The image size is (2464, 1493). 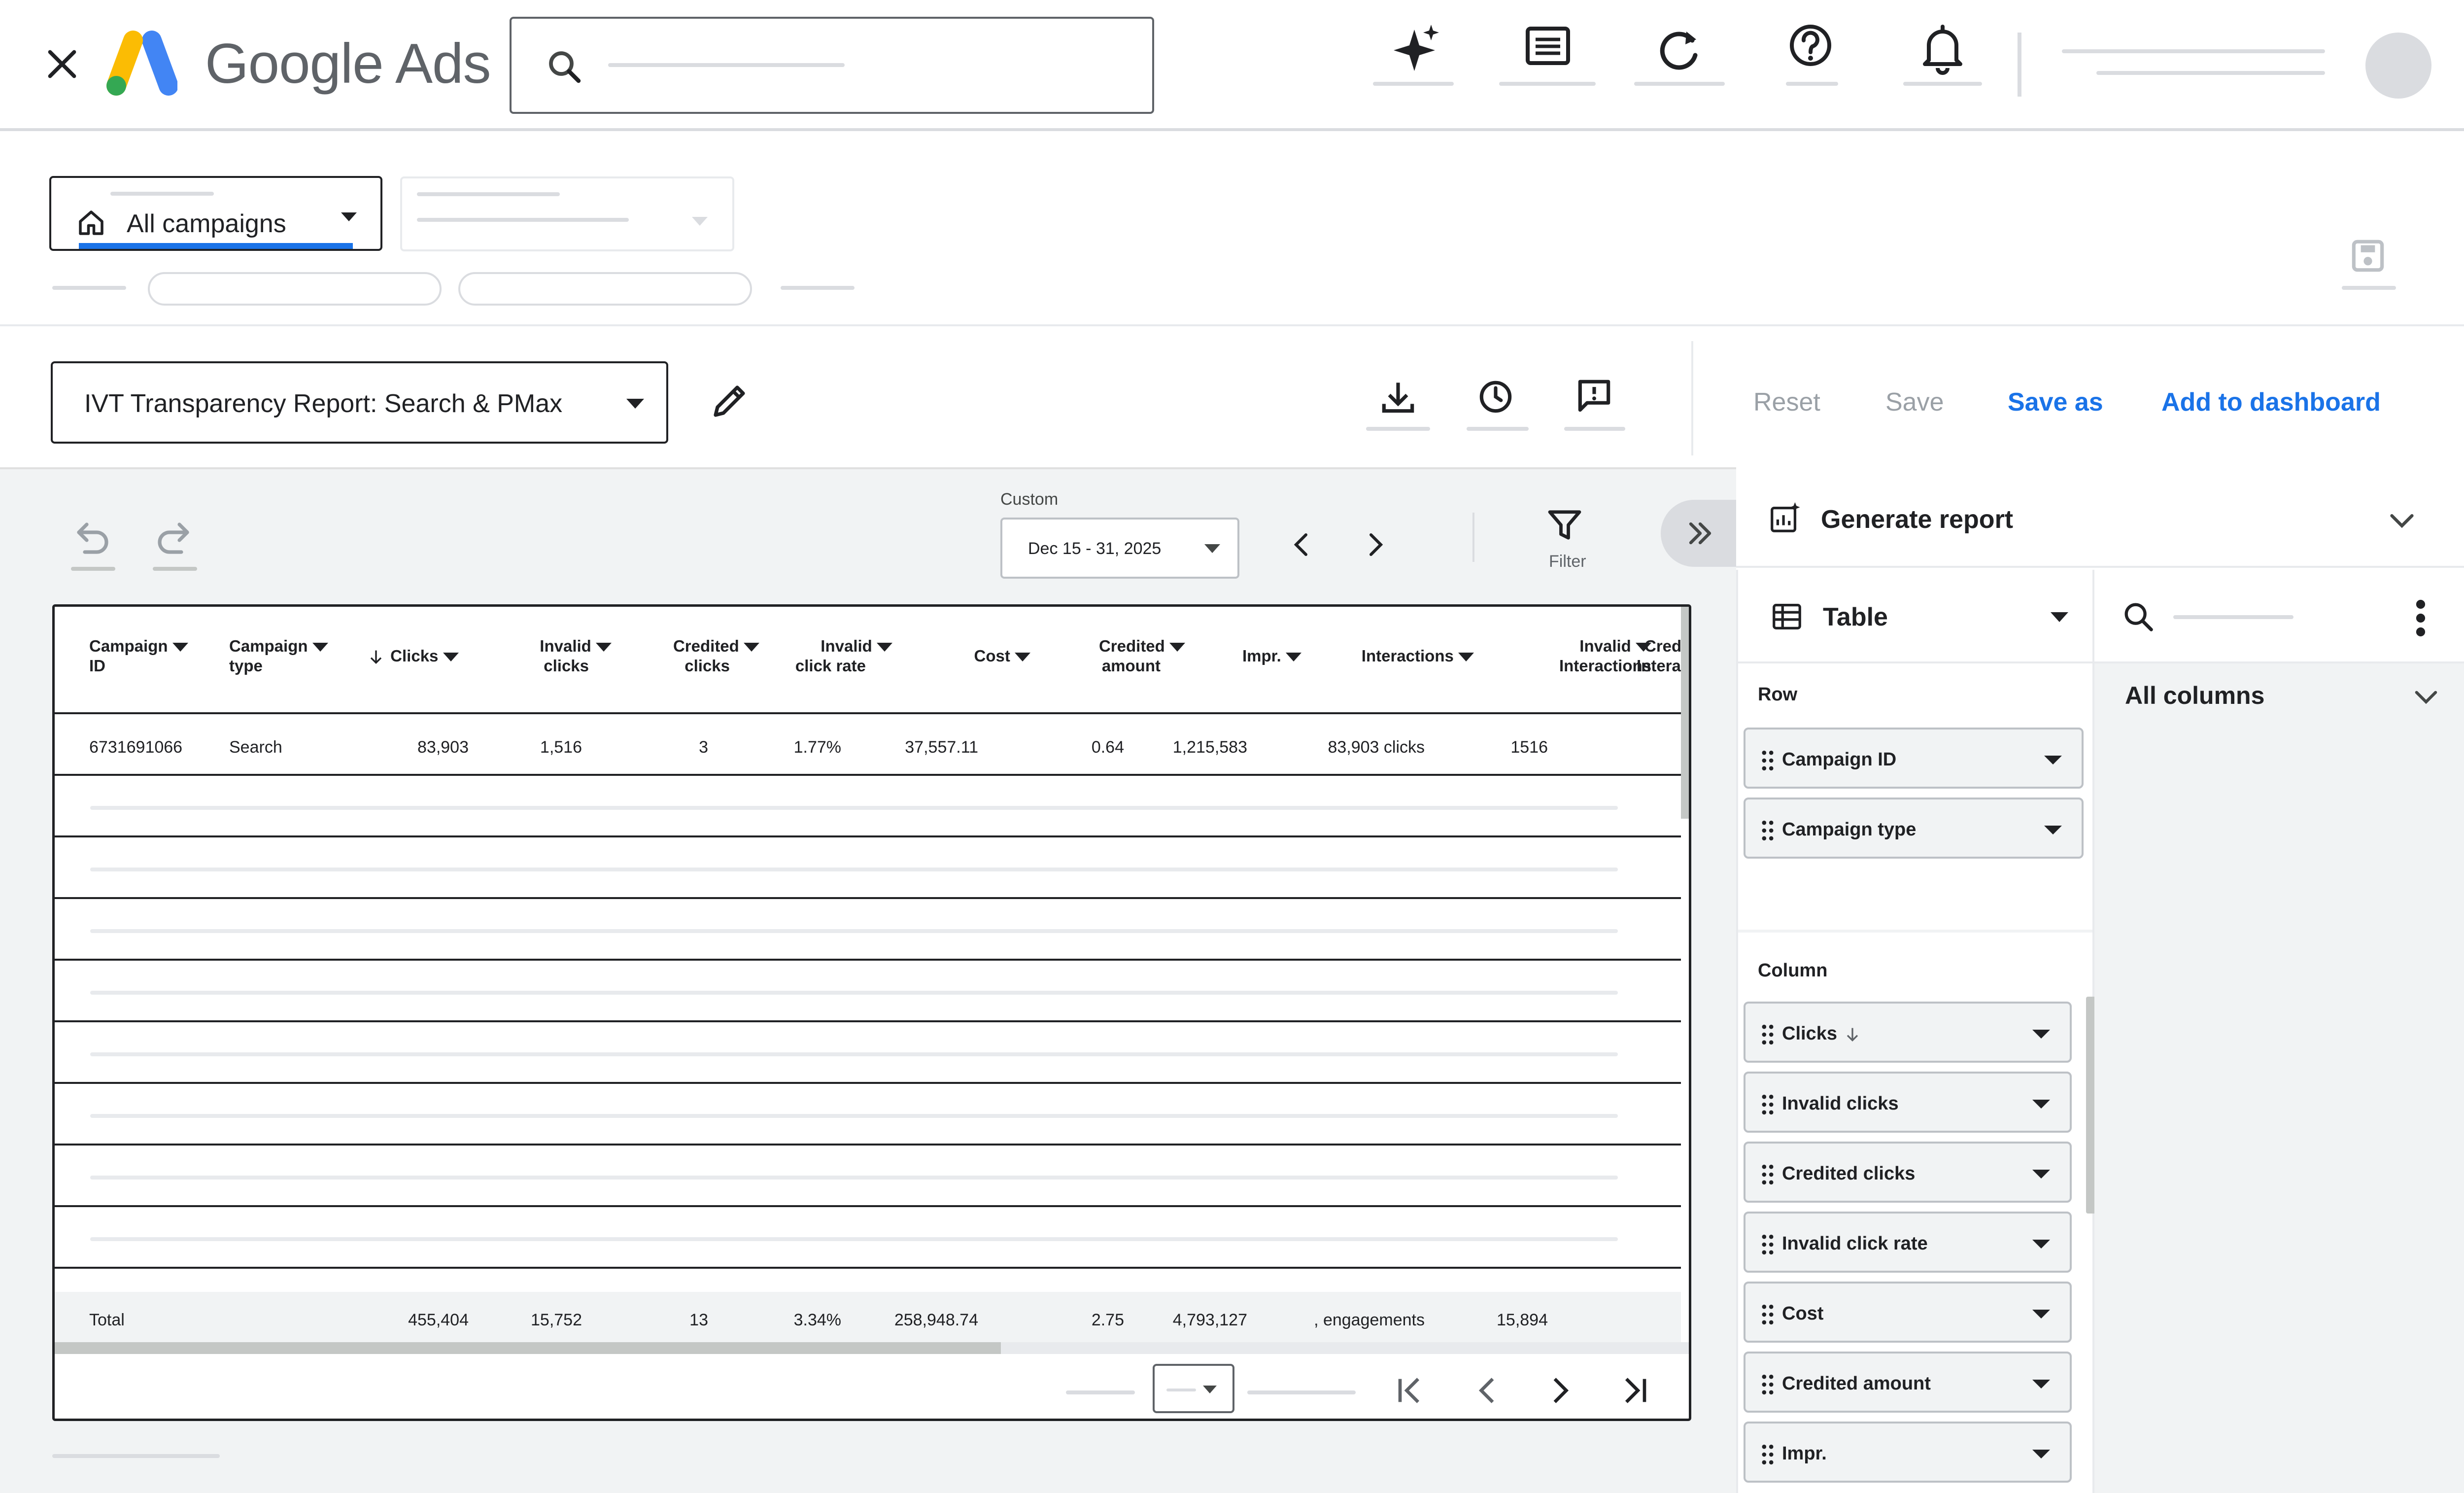 I want to click on account-id-placeholder, so click(x=2210, y=73).